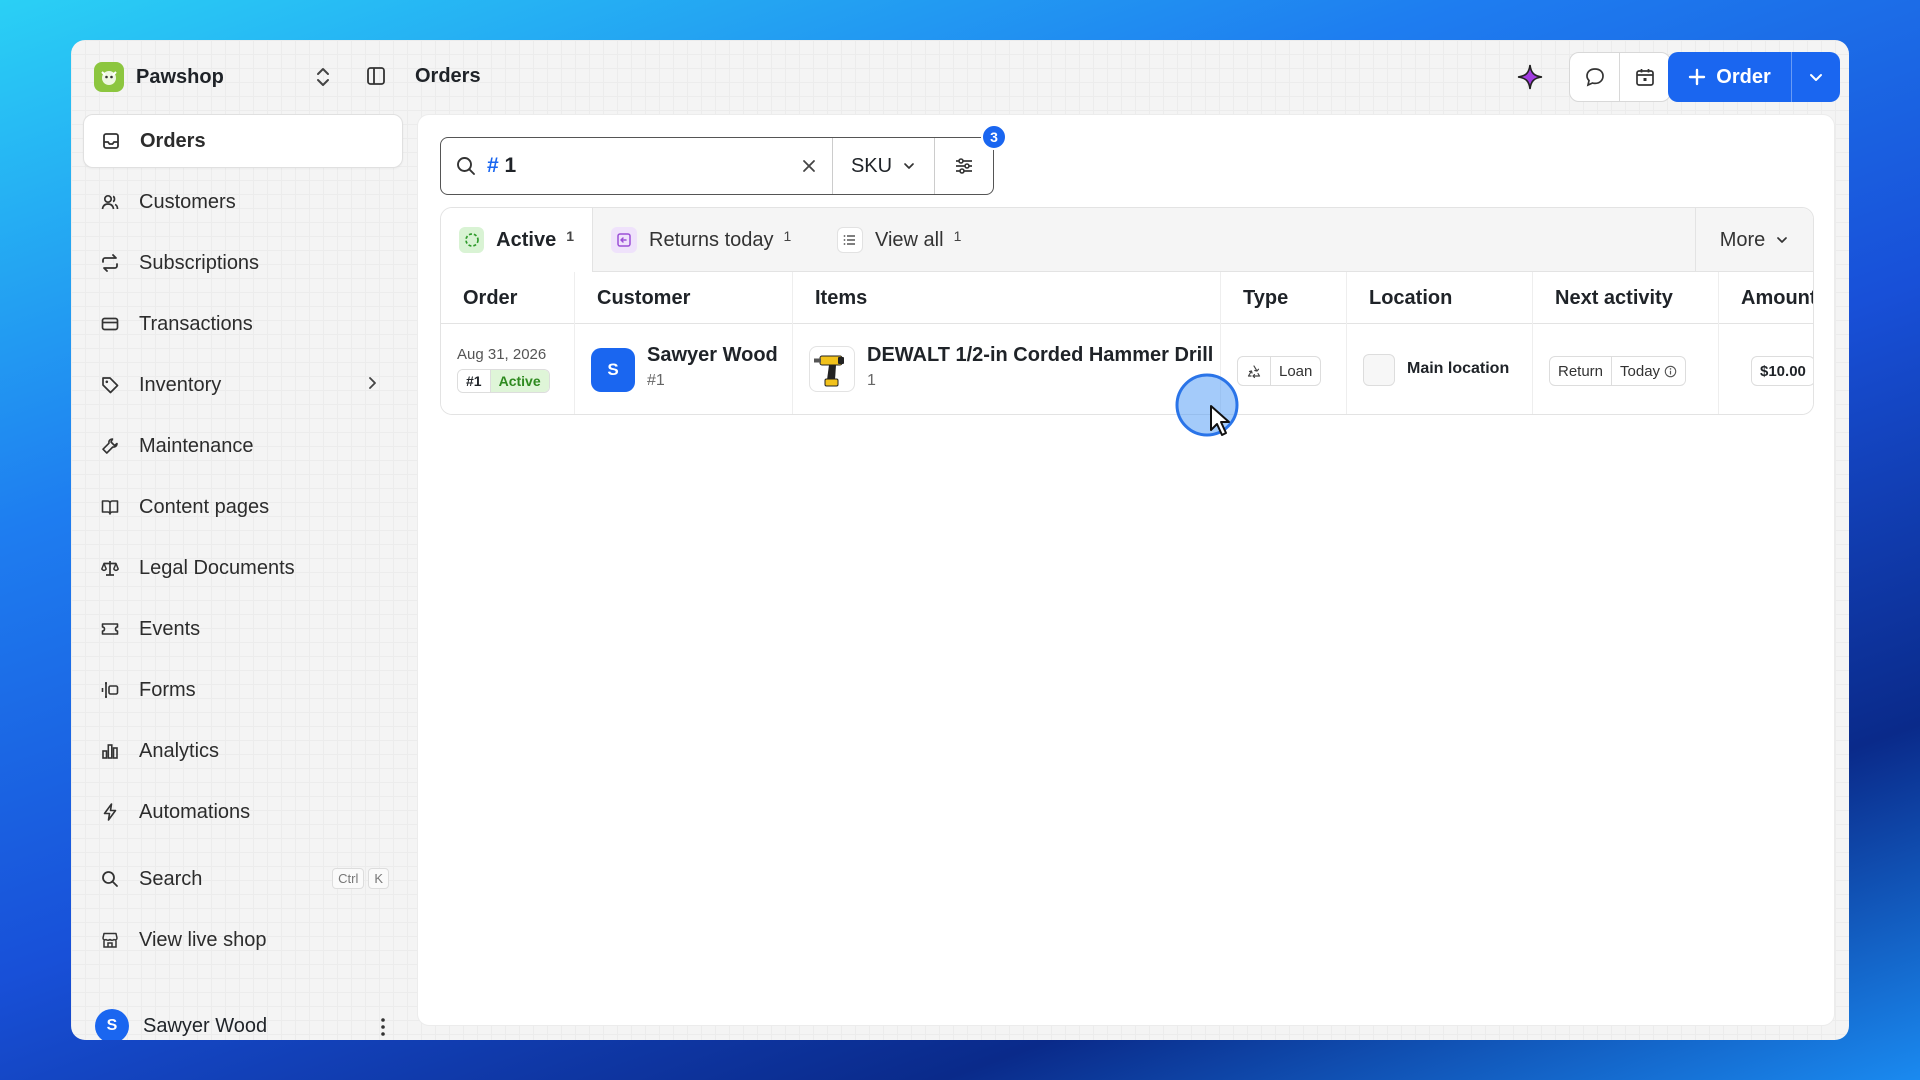 The width and height of the screenshot is (1920, 1080). I want to click on next-activity-label: Return, so click(1581, 371).